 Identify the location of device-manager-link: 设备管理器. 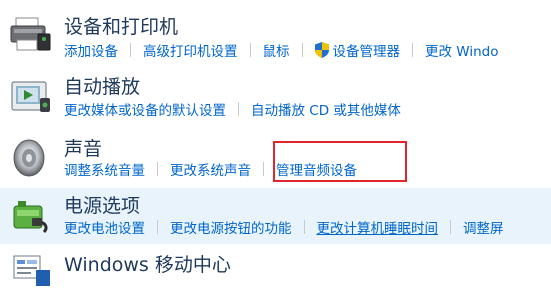
(357, 50).